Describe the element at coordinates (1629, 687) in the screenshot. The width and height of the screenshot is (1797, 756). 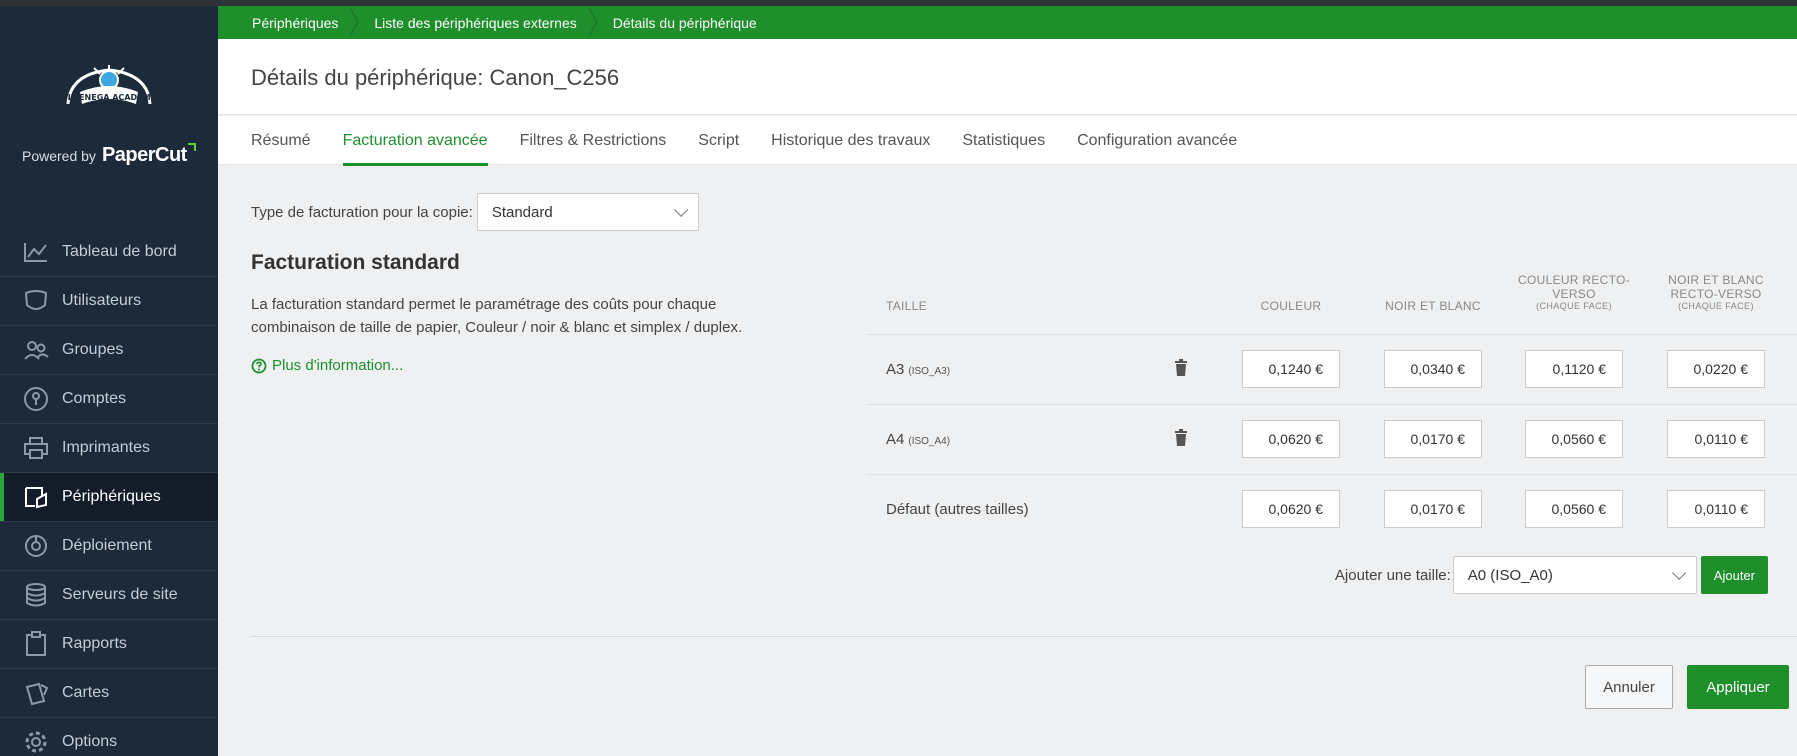
I see `cancel-button: Annuler` at that location.